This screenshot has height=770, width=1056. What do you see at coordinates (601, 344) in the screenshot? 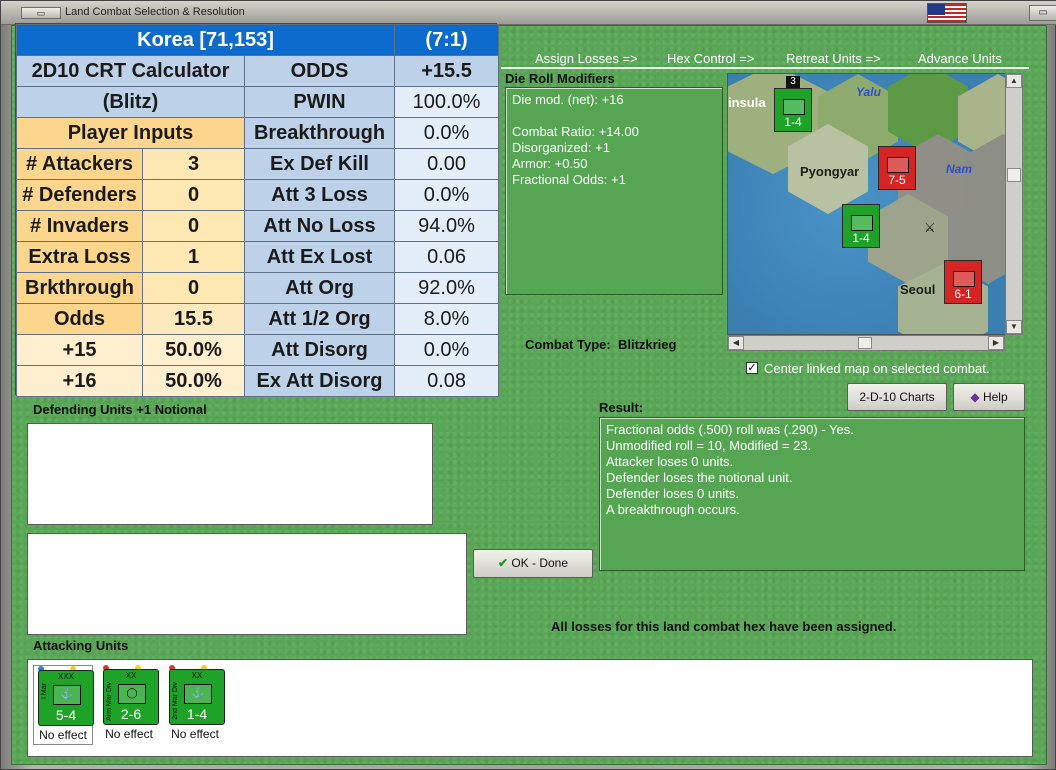
I see `combat-type-label: Combat Type: Blitzkrieg` at bounding box center [601, 344].